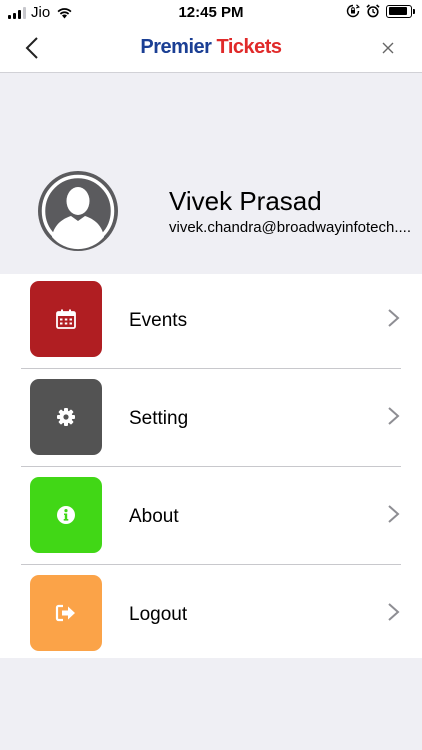 This screenshot has width=422, height=750. I want to click on status-right, so click(380, 11).